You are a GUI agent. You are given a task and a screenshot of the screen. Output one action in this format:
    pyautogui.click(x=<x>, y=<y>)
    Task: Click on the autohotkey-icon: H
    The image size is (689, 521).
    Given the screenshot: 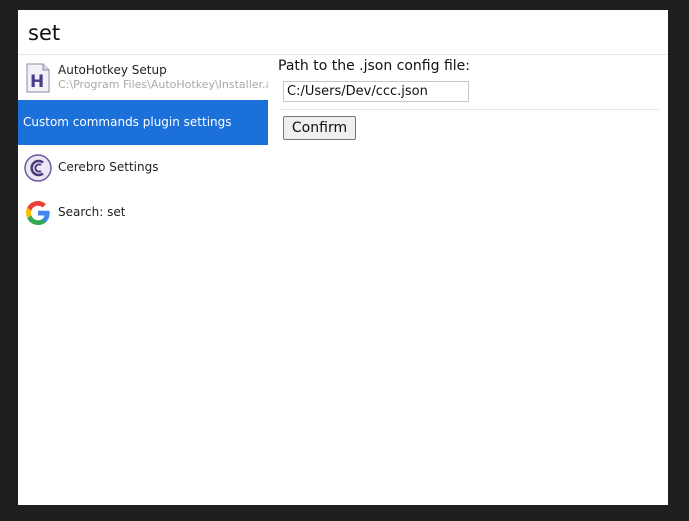 What is the action you would take?
    pyautogui.click(x=38, y=78)
    